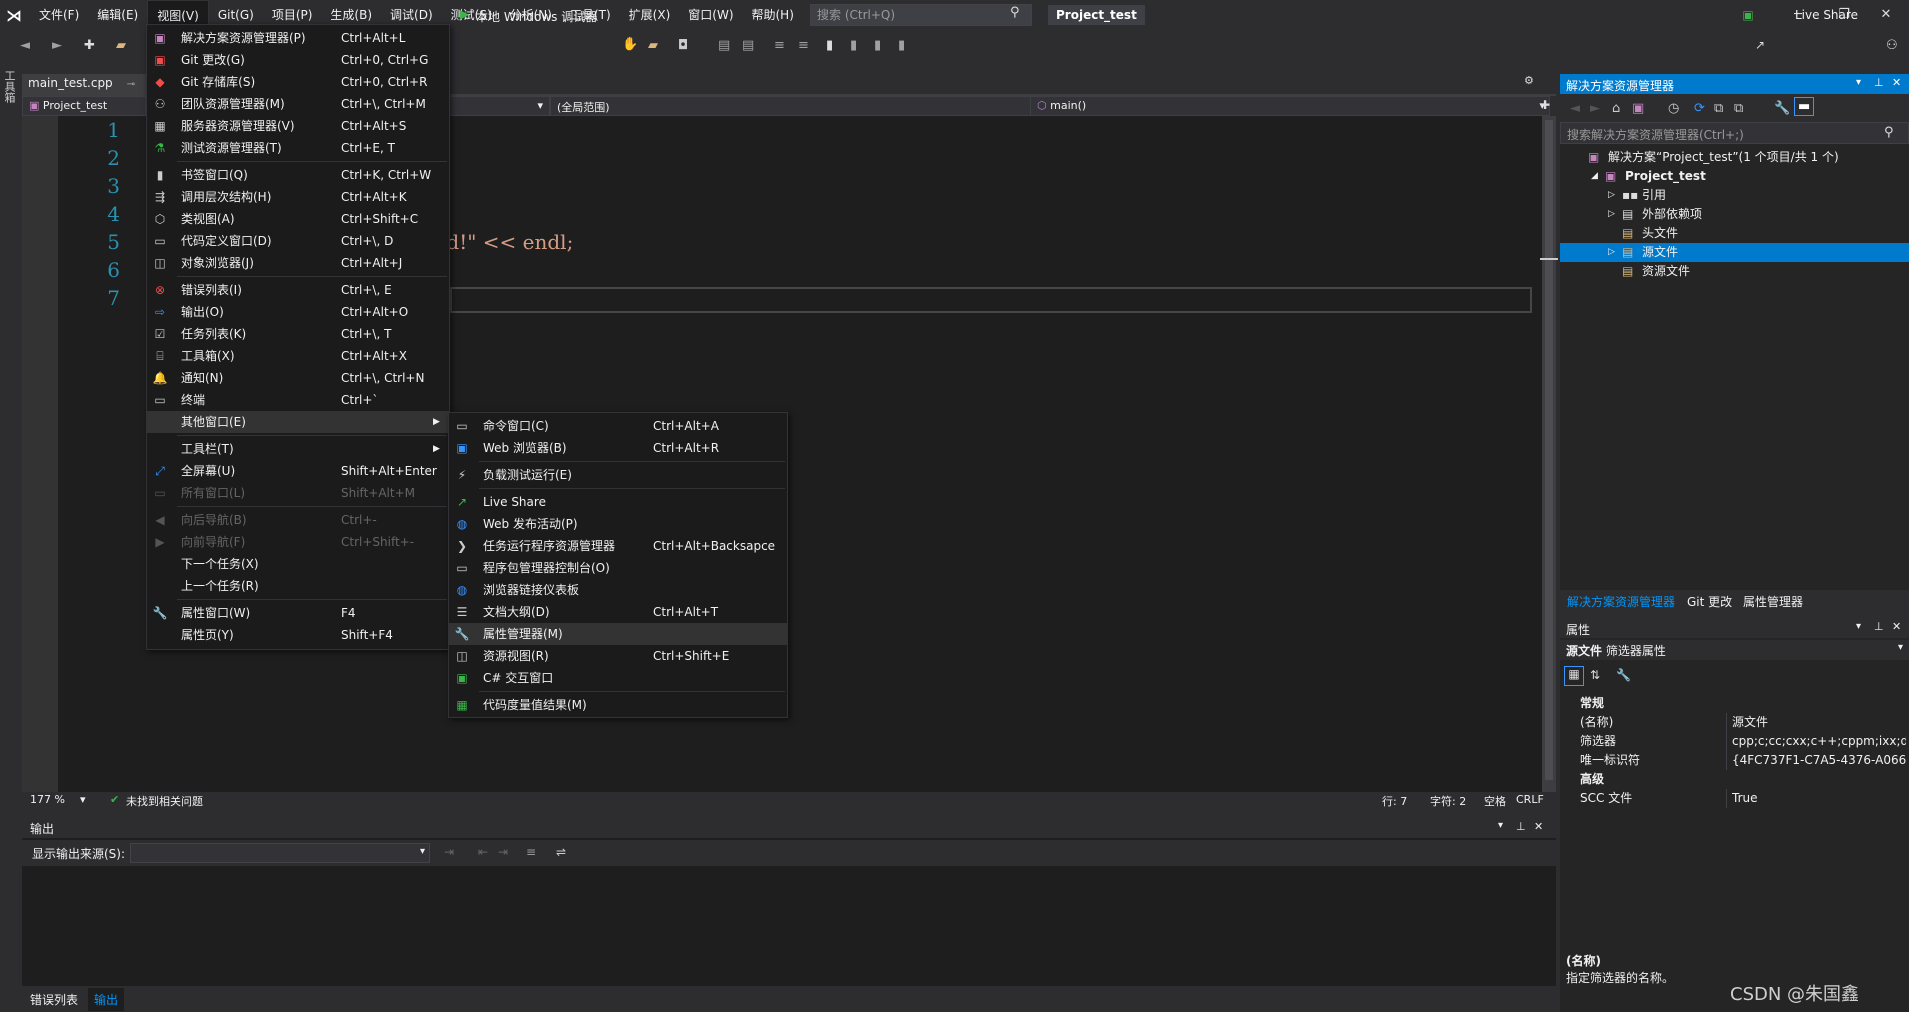  Describe the element at coordinates (85, 84) in the screenshot. I see `tab-main-test-cpp: main_test.cpp ⊸` at that location.